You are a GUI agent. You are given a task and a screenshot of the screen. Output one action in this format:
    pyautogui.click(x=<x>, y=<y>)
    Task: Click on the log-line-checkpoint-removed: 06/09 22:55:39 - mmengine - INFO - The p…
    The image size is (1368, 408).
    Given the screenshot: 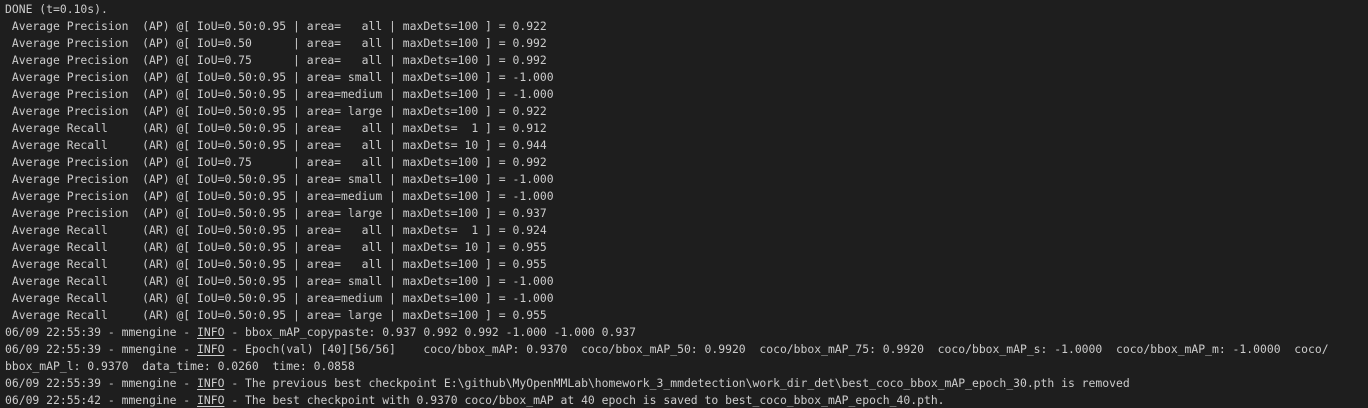 What is the action you would take?
    pyautogui.click(x=686, y=383)
    